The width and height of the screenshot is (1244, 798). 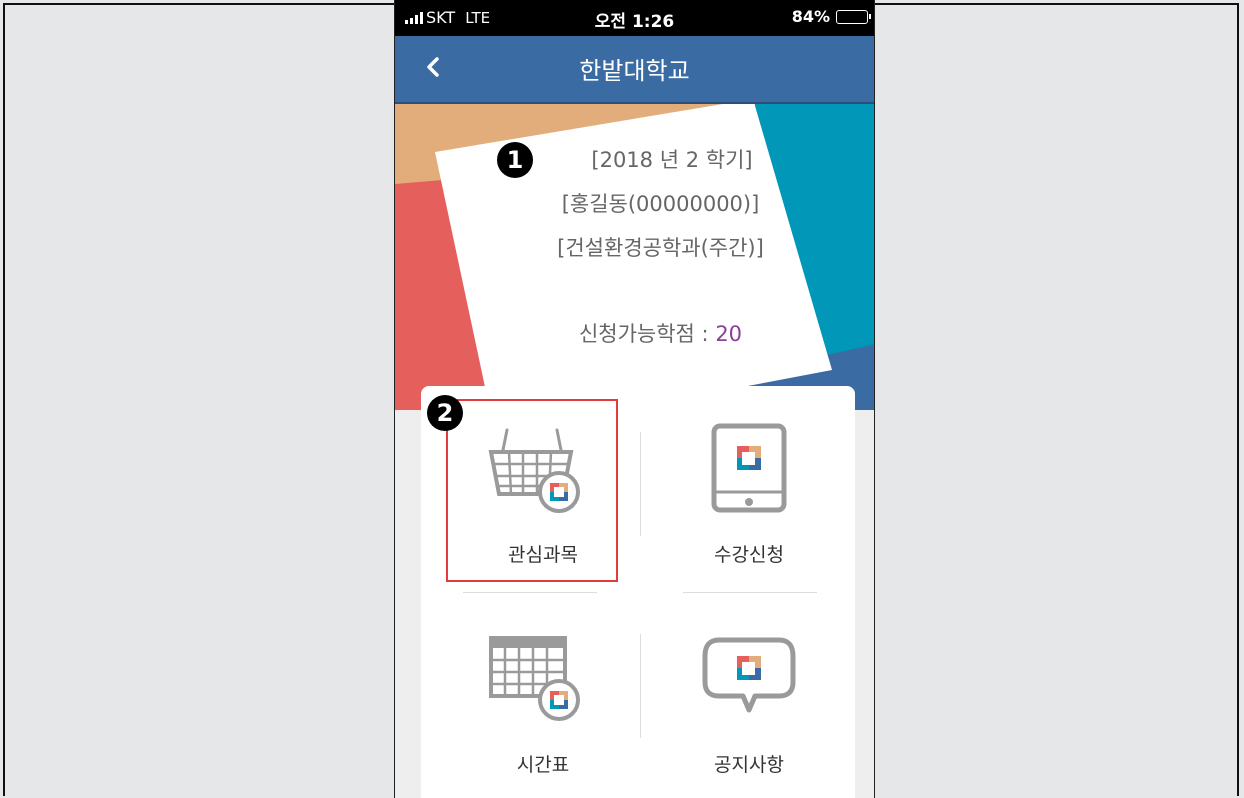 What do you see at coordinates (634, 18) in the screenshot?
I see `status-bar: SKT LTE 오전 1:26 84%` at bounding box center [634, 18].